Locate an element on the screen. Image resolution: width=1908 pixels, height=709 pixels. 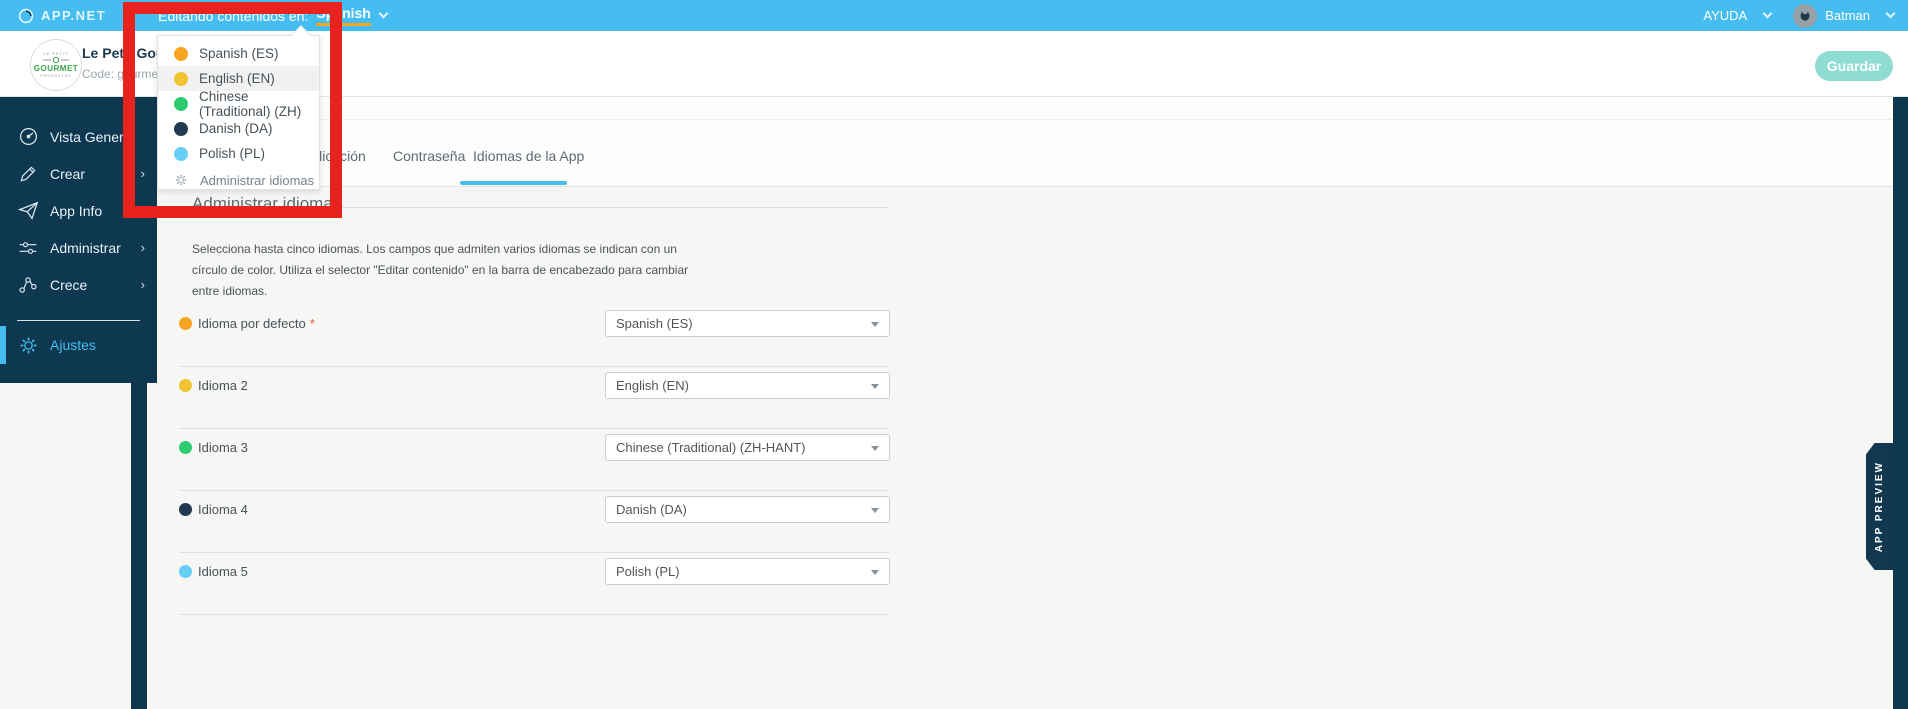
tab-idiomas-app: Idiomas de la App is located at coordinates (528, 156).